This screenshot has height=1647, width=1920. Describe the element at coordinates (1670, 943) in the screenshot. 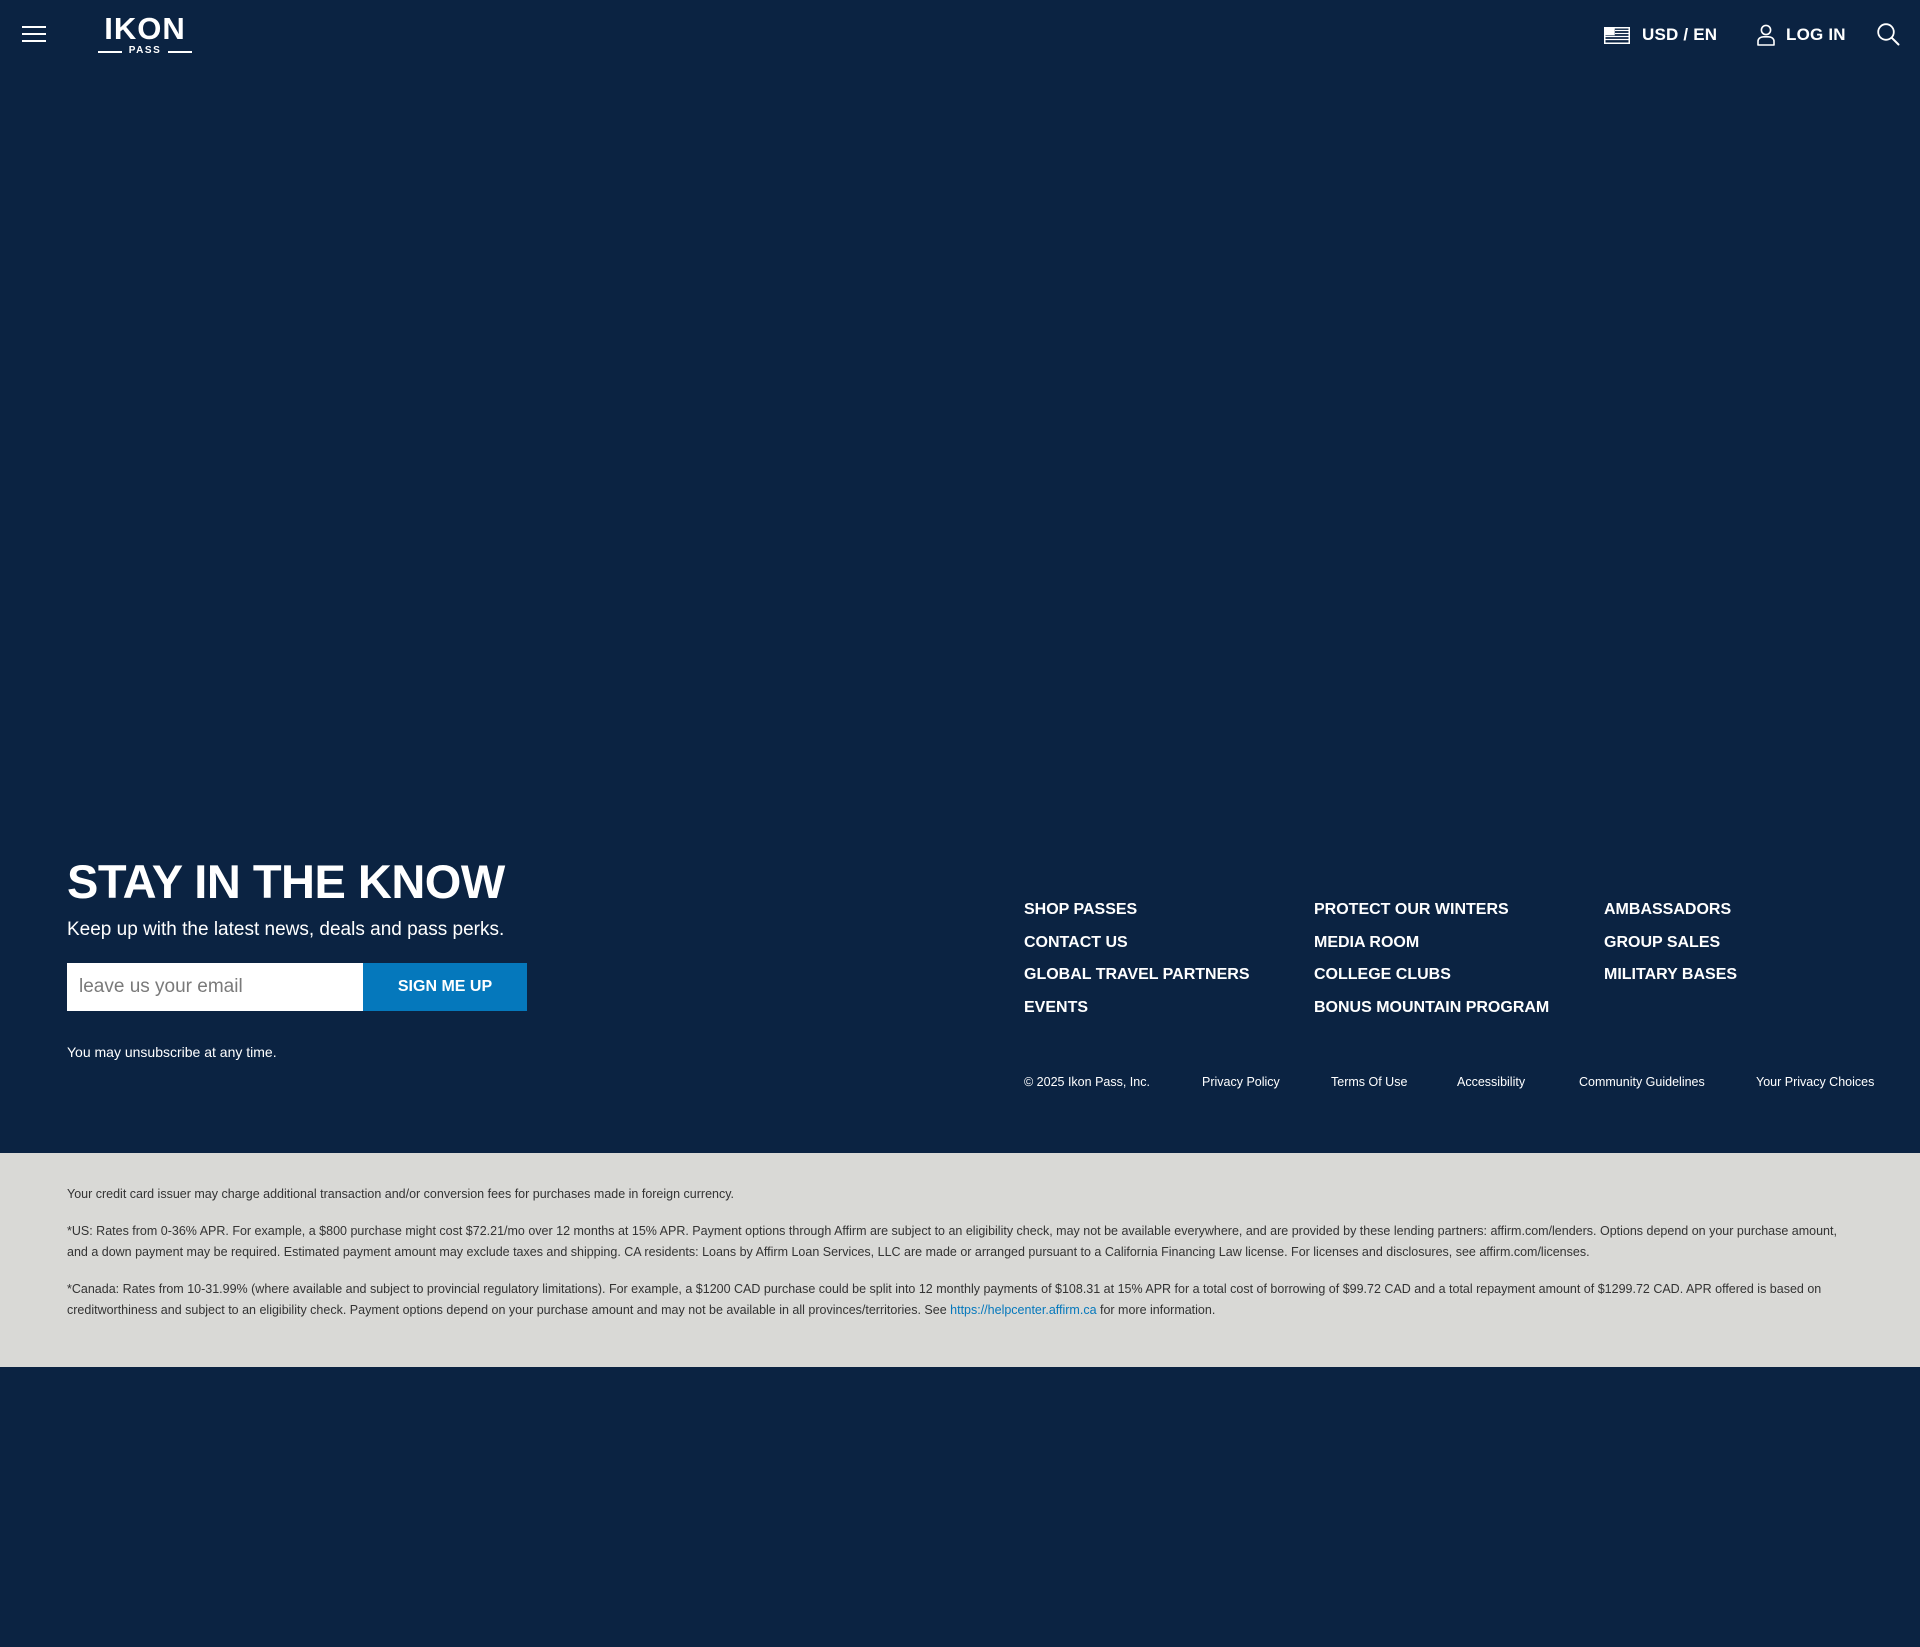

I see `footer-link-group-sales: GROUP SALES` at that location.